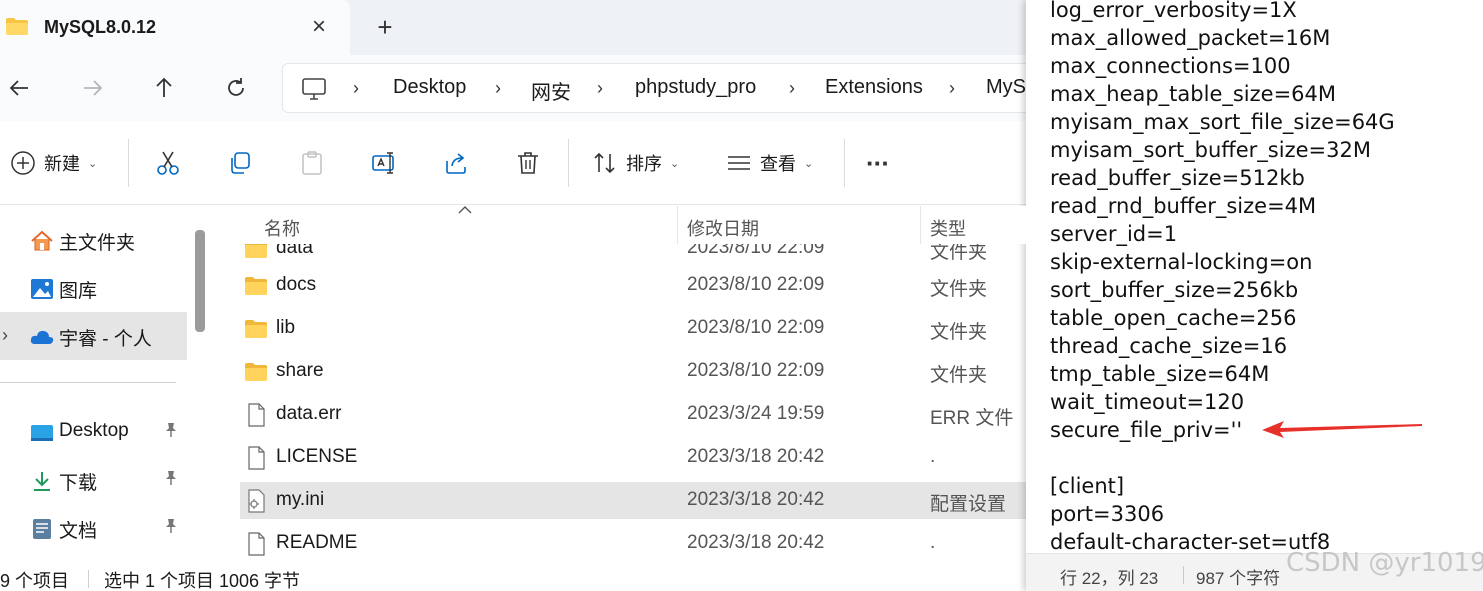 This screenshot has height=591, width=1483. Describe the element at coordinates (551, 90) in the screenshot. I see `breadcrumb-wangan: 网安` at that location.